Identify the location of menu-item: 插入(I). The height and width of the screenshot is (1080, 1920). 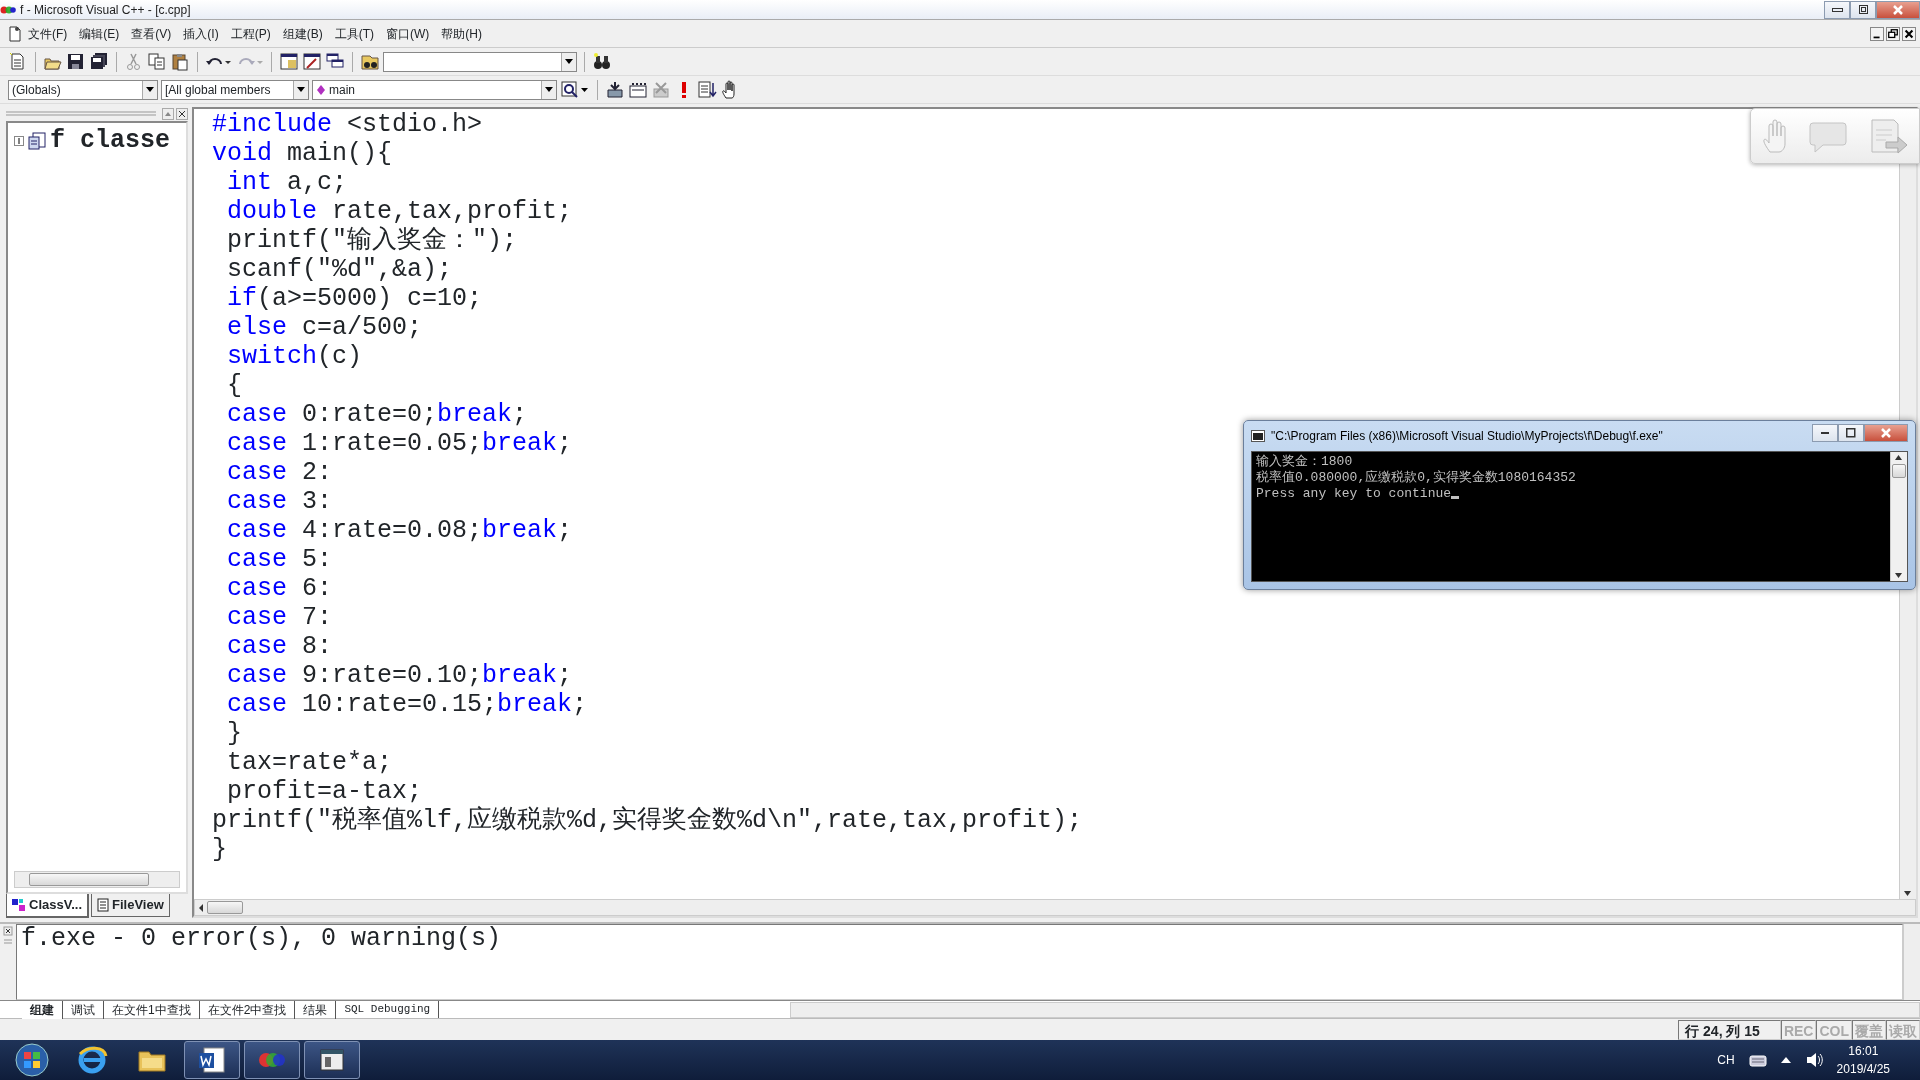
(201, 33).